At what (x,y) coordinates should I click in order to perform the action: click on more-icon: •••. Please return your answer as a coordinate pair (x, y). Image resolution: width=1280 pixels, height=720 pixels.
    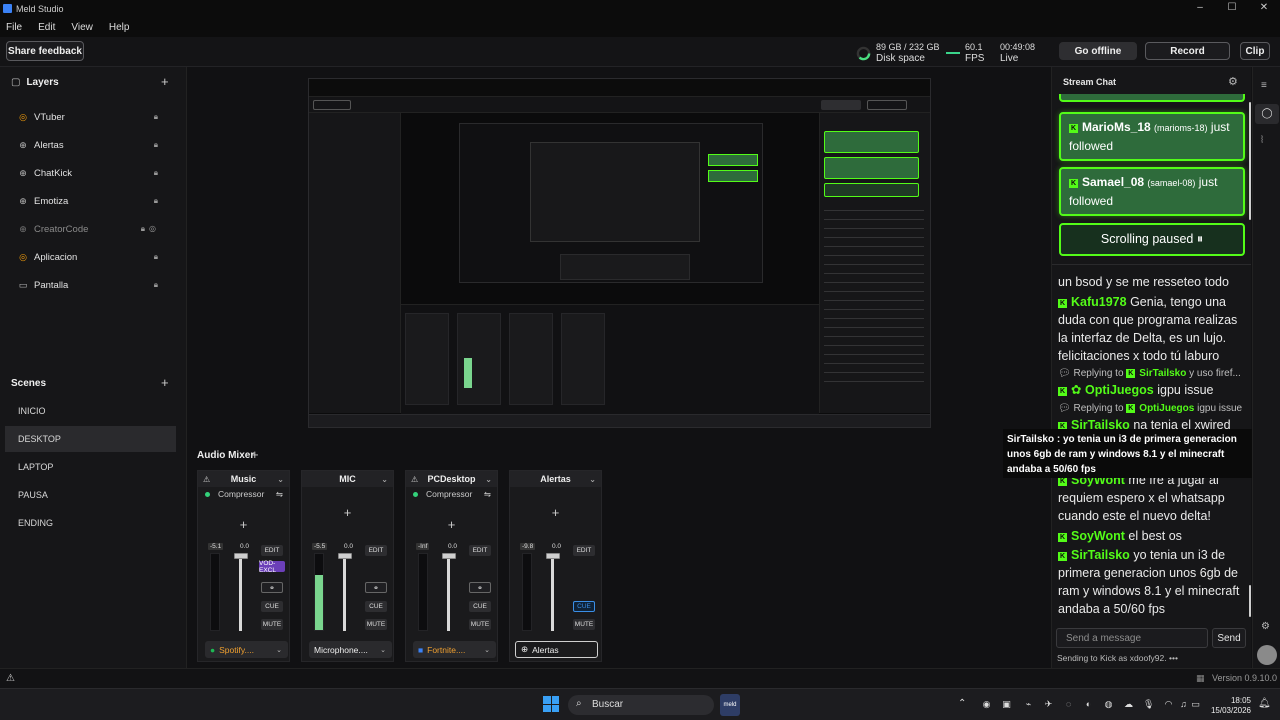
    Looking at the image, I should click on (1173, 658).